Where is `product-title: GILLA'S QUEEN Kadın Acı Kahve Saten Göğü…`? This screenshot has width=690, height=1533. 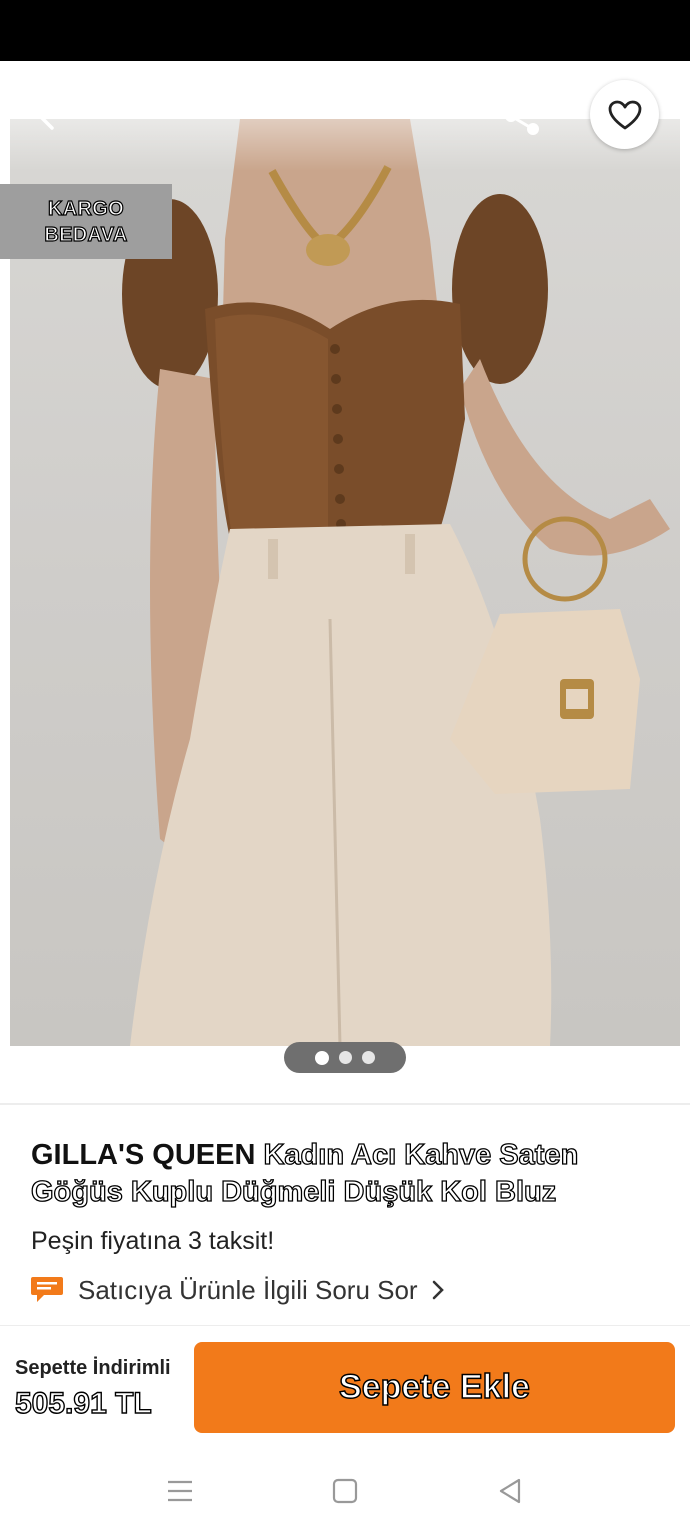 product-title: GILLA'S QUEEN Kadın Acı Kahve Saten Göğü… is located at coordinates (350, 1174).